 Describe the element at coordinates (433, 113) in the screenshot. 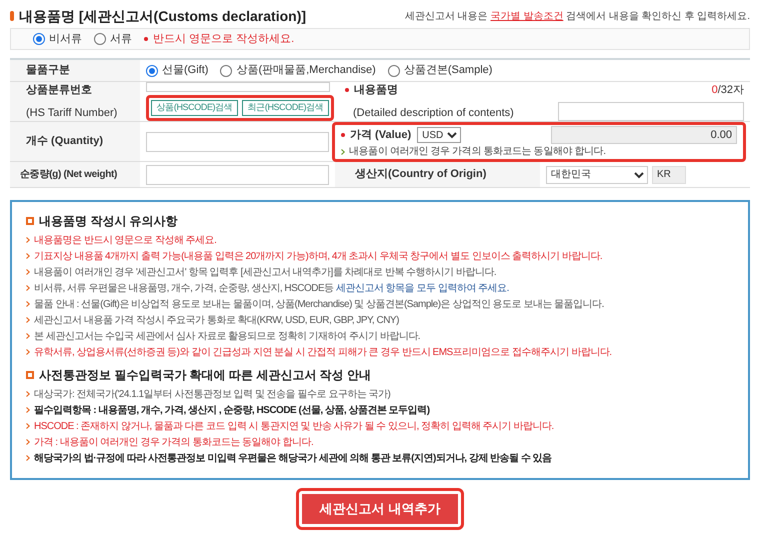

I see `field-label: (Detailed description of contents)` at that location.